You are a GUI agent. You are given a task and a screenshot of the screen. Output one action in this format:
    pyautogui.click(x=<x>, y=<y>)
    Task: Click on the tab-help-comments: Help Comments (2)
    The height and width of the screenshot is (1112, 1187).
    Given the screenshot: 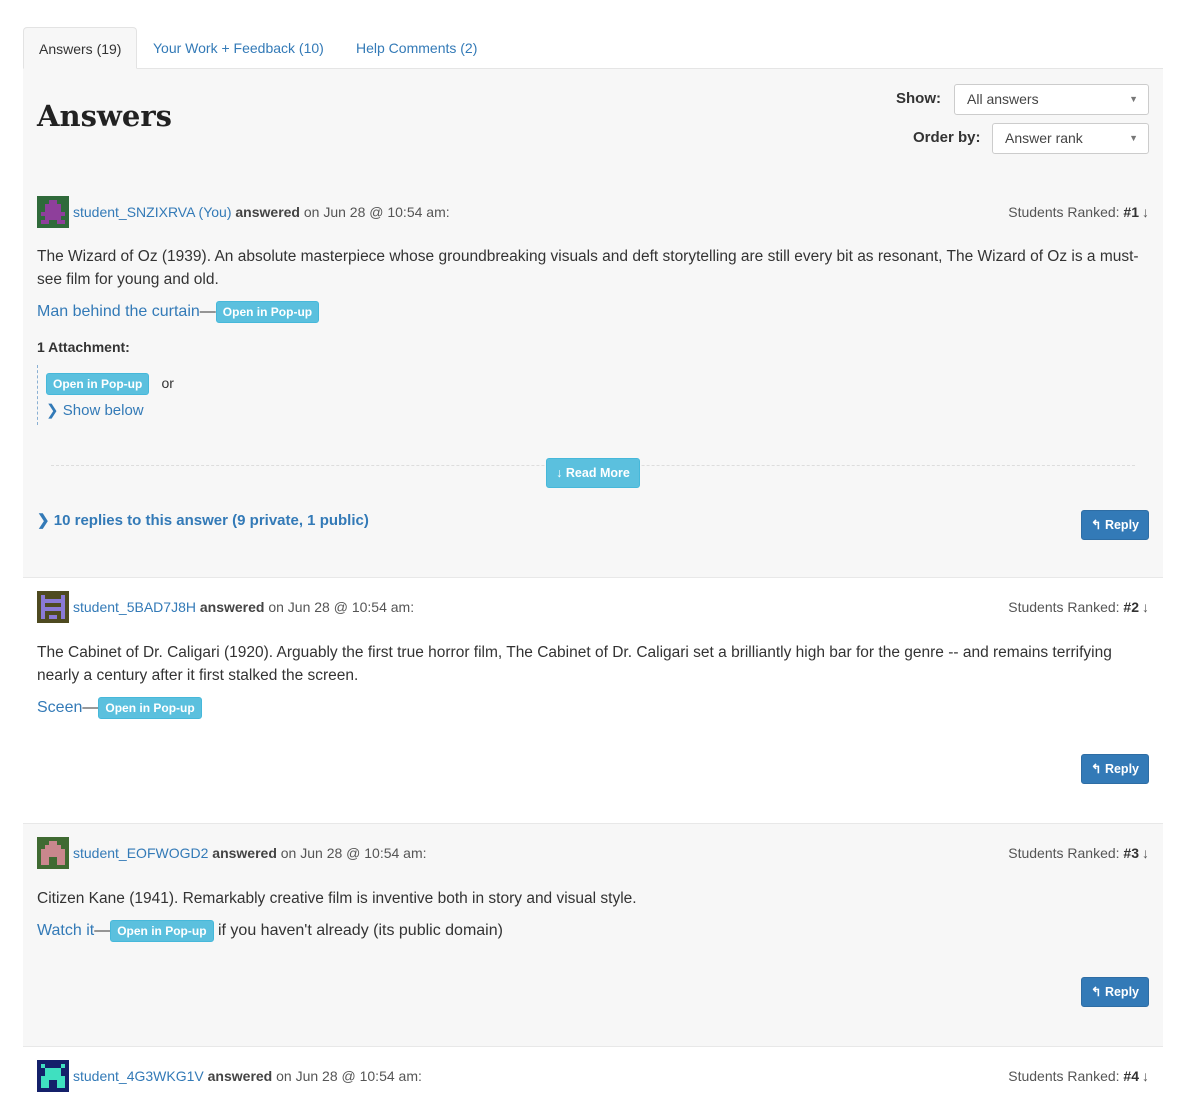 What is the action you would take?
    pyautogui.click(x=416, y=48)
    